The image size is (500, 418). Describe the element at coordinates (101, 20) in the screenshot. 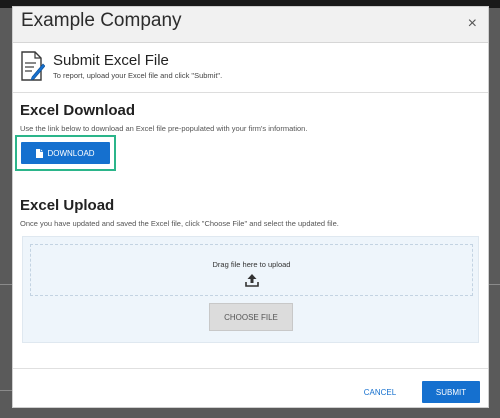

I see `company-title: Example Company` at that location.